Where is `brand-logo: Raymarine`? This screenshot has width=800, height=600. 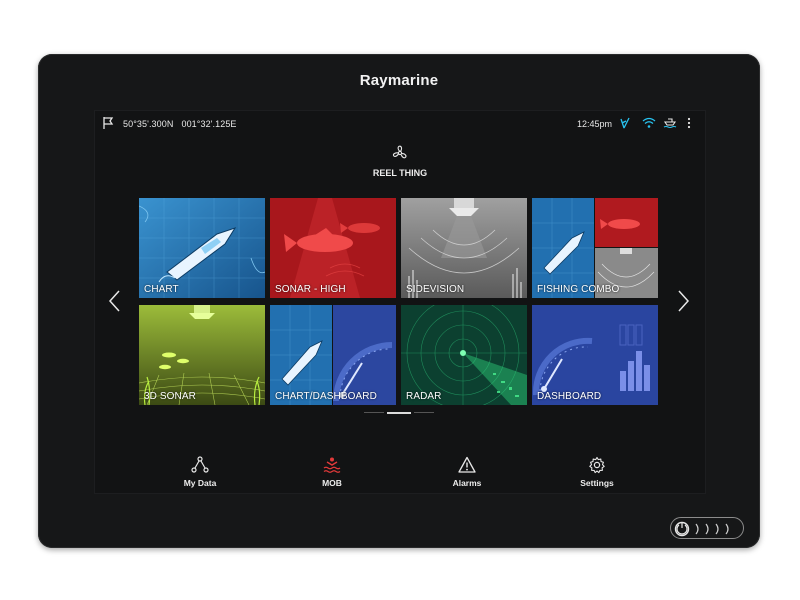 brand-logo: Raymarine is located at coordinates (399, 80).